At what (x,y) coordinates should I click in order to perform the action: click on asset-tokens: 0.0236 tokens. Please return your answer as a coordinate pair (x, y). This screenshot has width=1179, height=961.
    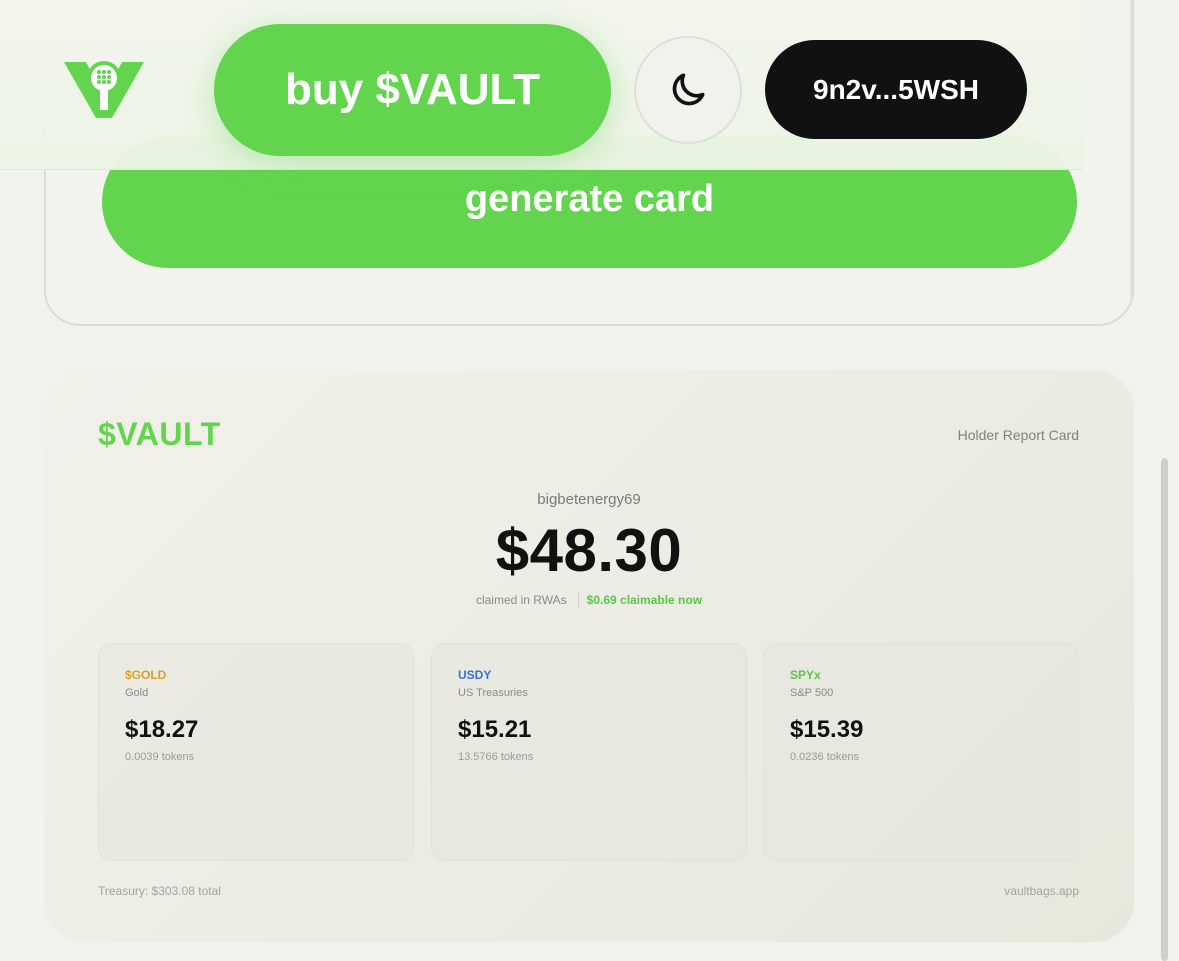
    Looking at the image, I should click on (825, 757).